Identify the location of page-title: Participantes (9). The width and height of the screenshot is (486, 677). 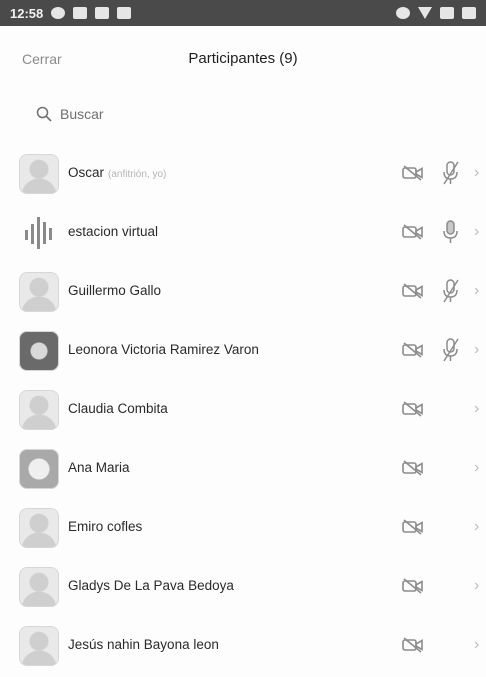
(243, 58).